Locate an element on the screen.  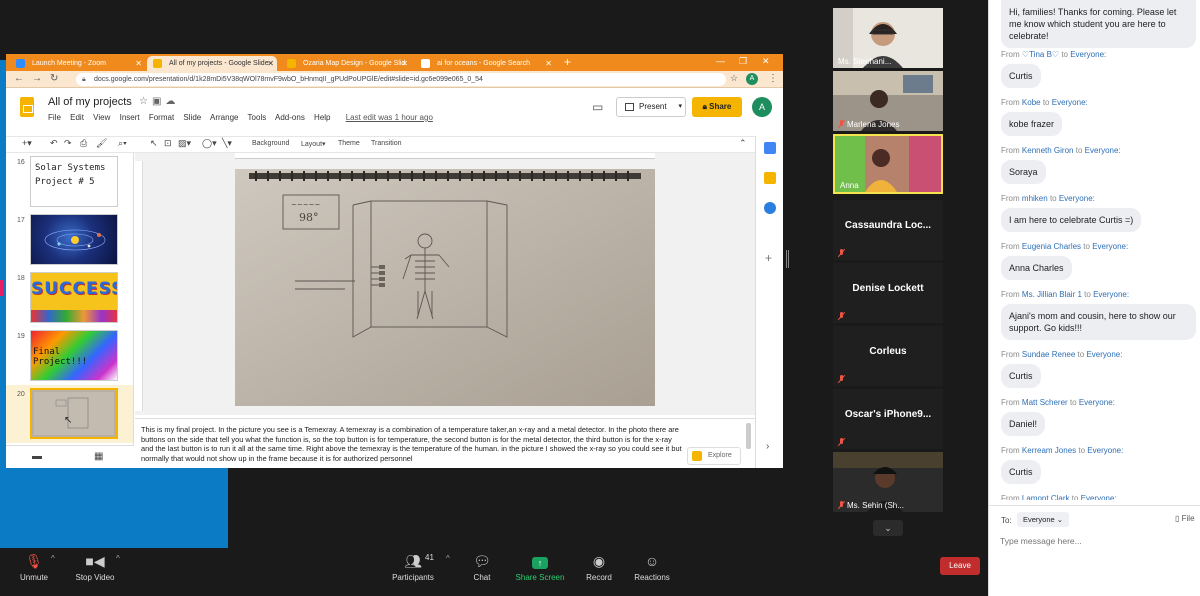
new-slide-icon: +▾ is located at coordinates (27, 143).